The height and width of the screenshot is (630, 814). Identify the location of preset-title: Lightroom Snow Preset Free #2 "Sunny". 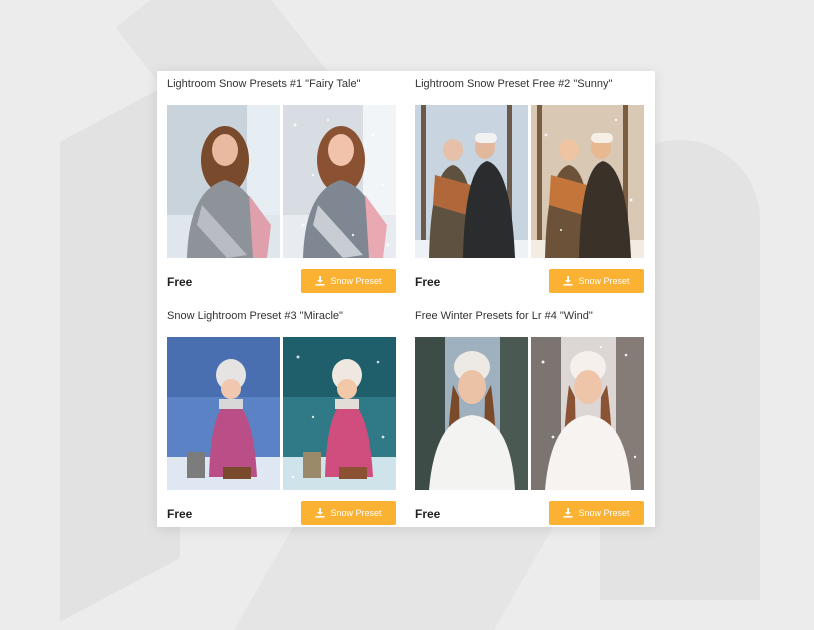
(514, 84).